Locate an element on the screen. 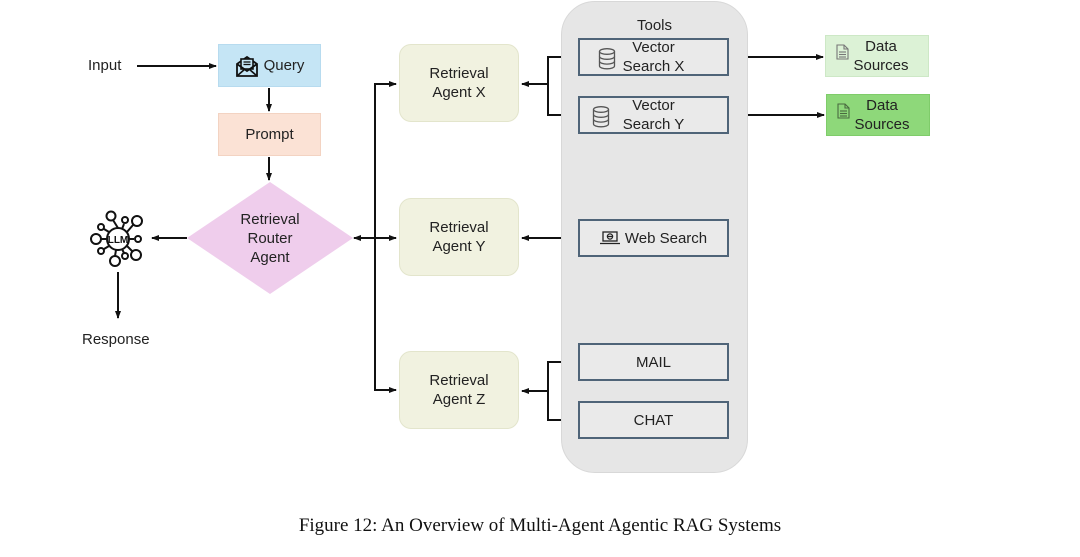  ds1-line1: Data is located at coordinates (881, 46).